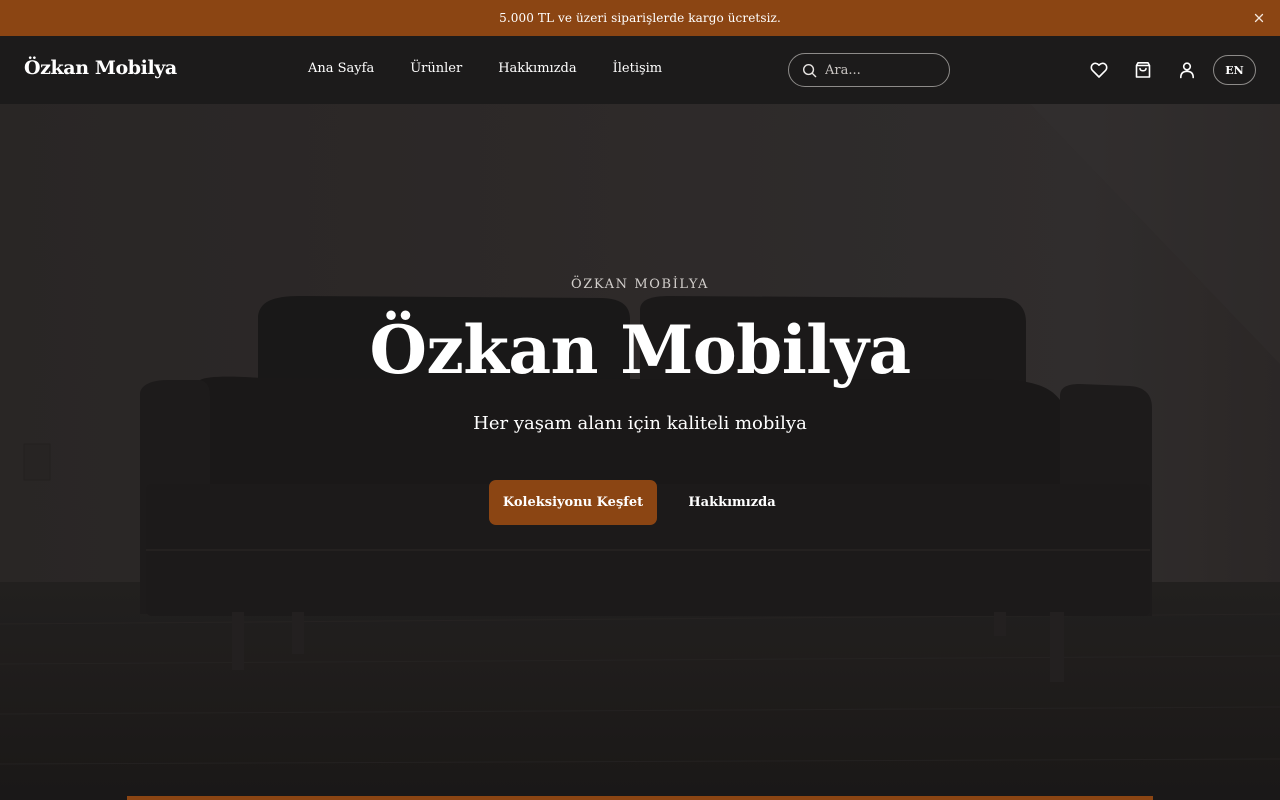 This screenshot has width=1280, height=800. I want to click on logo: Özkan Mobilya, so click(100, 68).